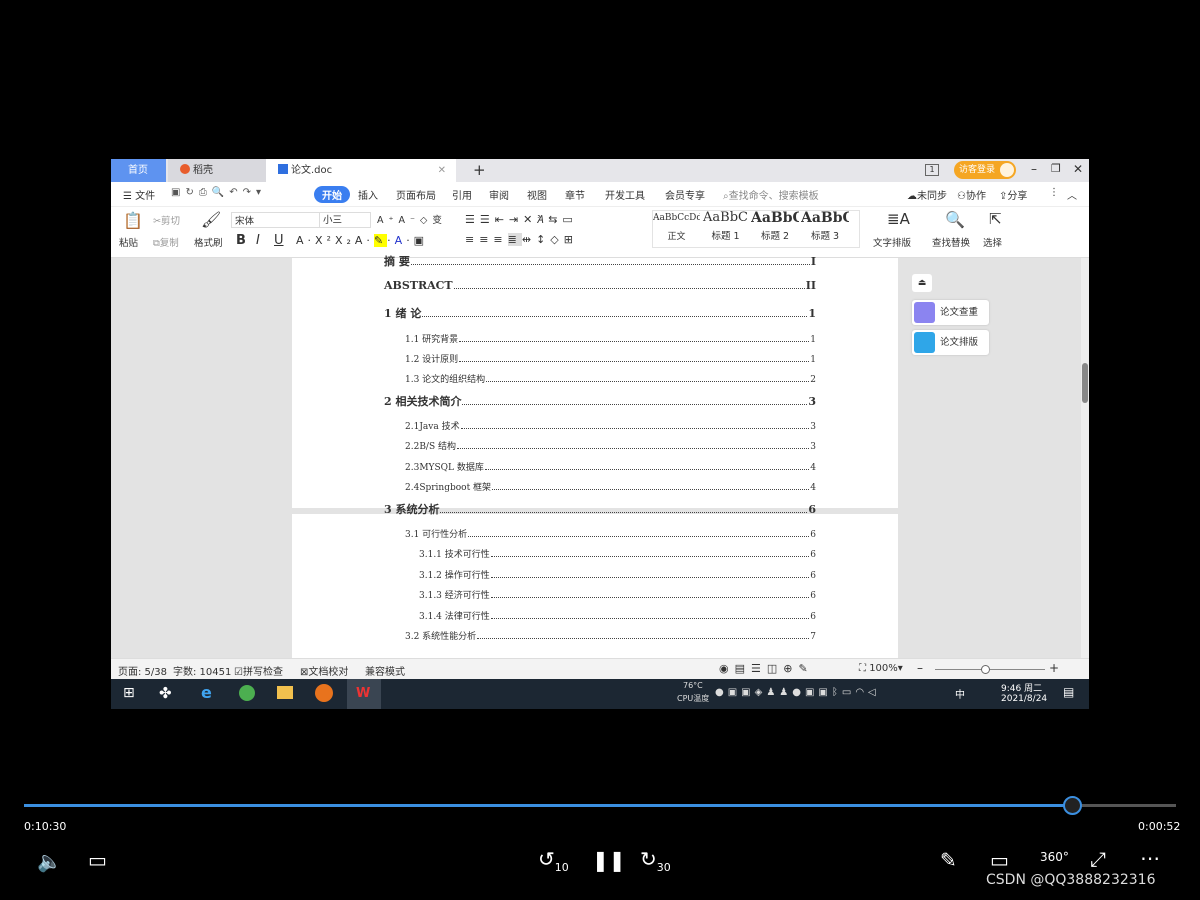 This screenshot has height=900, width=1200. What do you see at coordinates (138, 170) in the screenshot?
I see `tab-home: 首页` at bounding box center [138, 170].